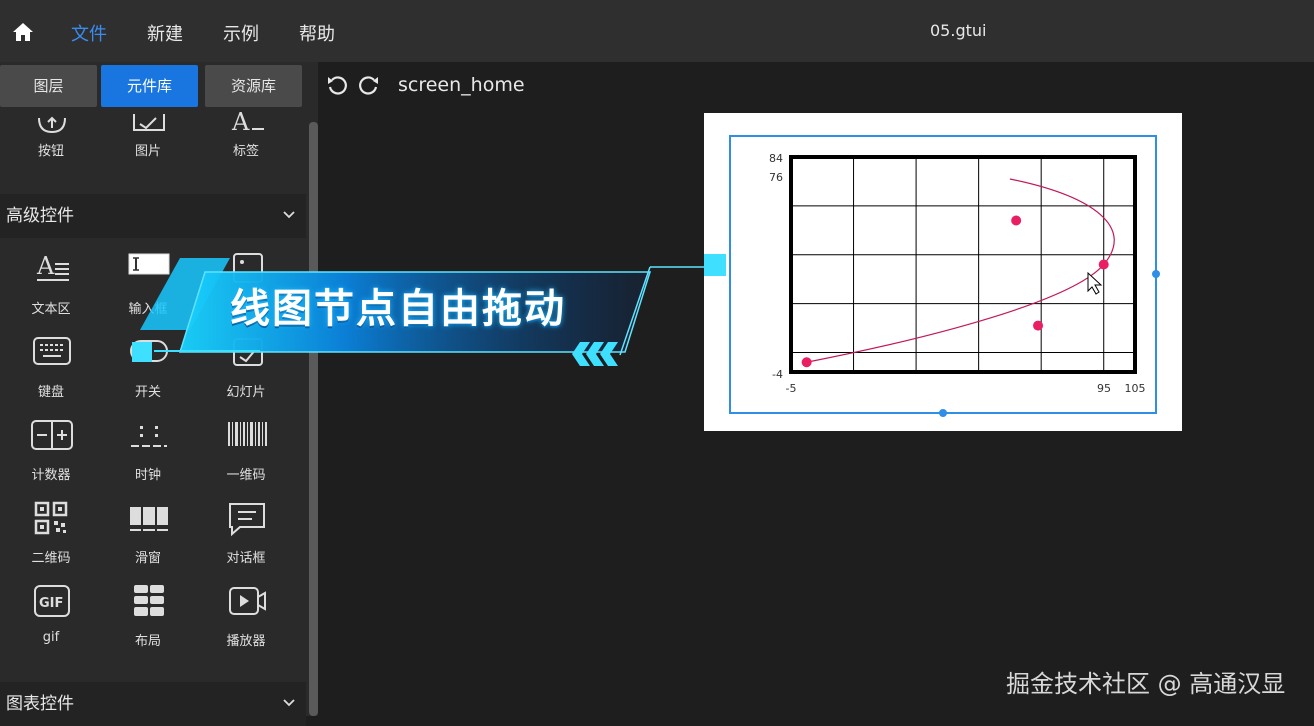 Image resolution: width=1314 pixels, height=726 pixels. What do you see at coordinates (148, 144) in the screenshot?
I see `component-image: 图片` at bounding box center [148, 144].